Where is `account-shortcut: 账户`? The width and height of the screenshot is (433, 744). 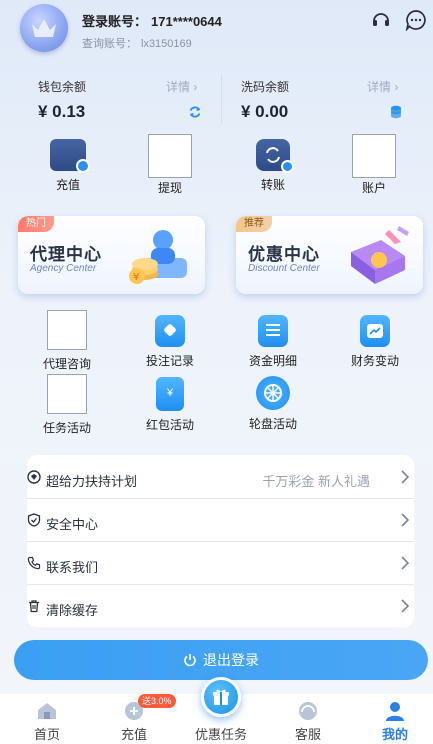
account-shortcut: 账户 is located at coordinates (374, 165).